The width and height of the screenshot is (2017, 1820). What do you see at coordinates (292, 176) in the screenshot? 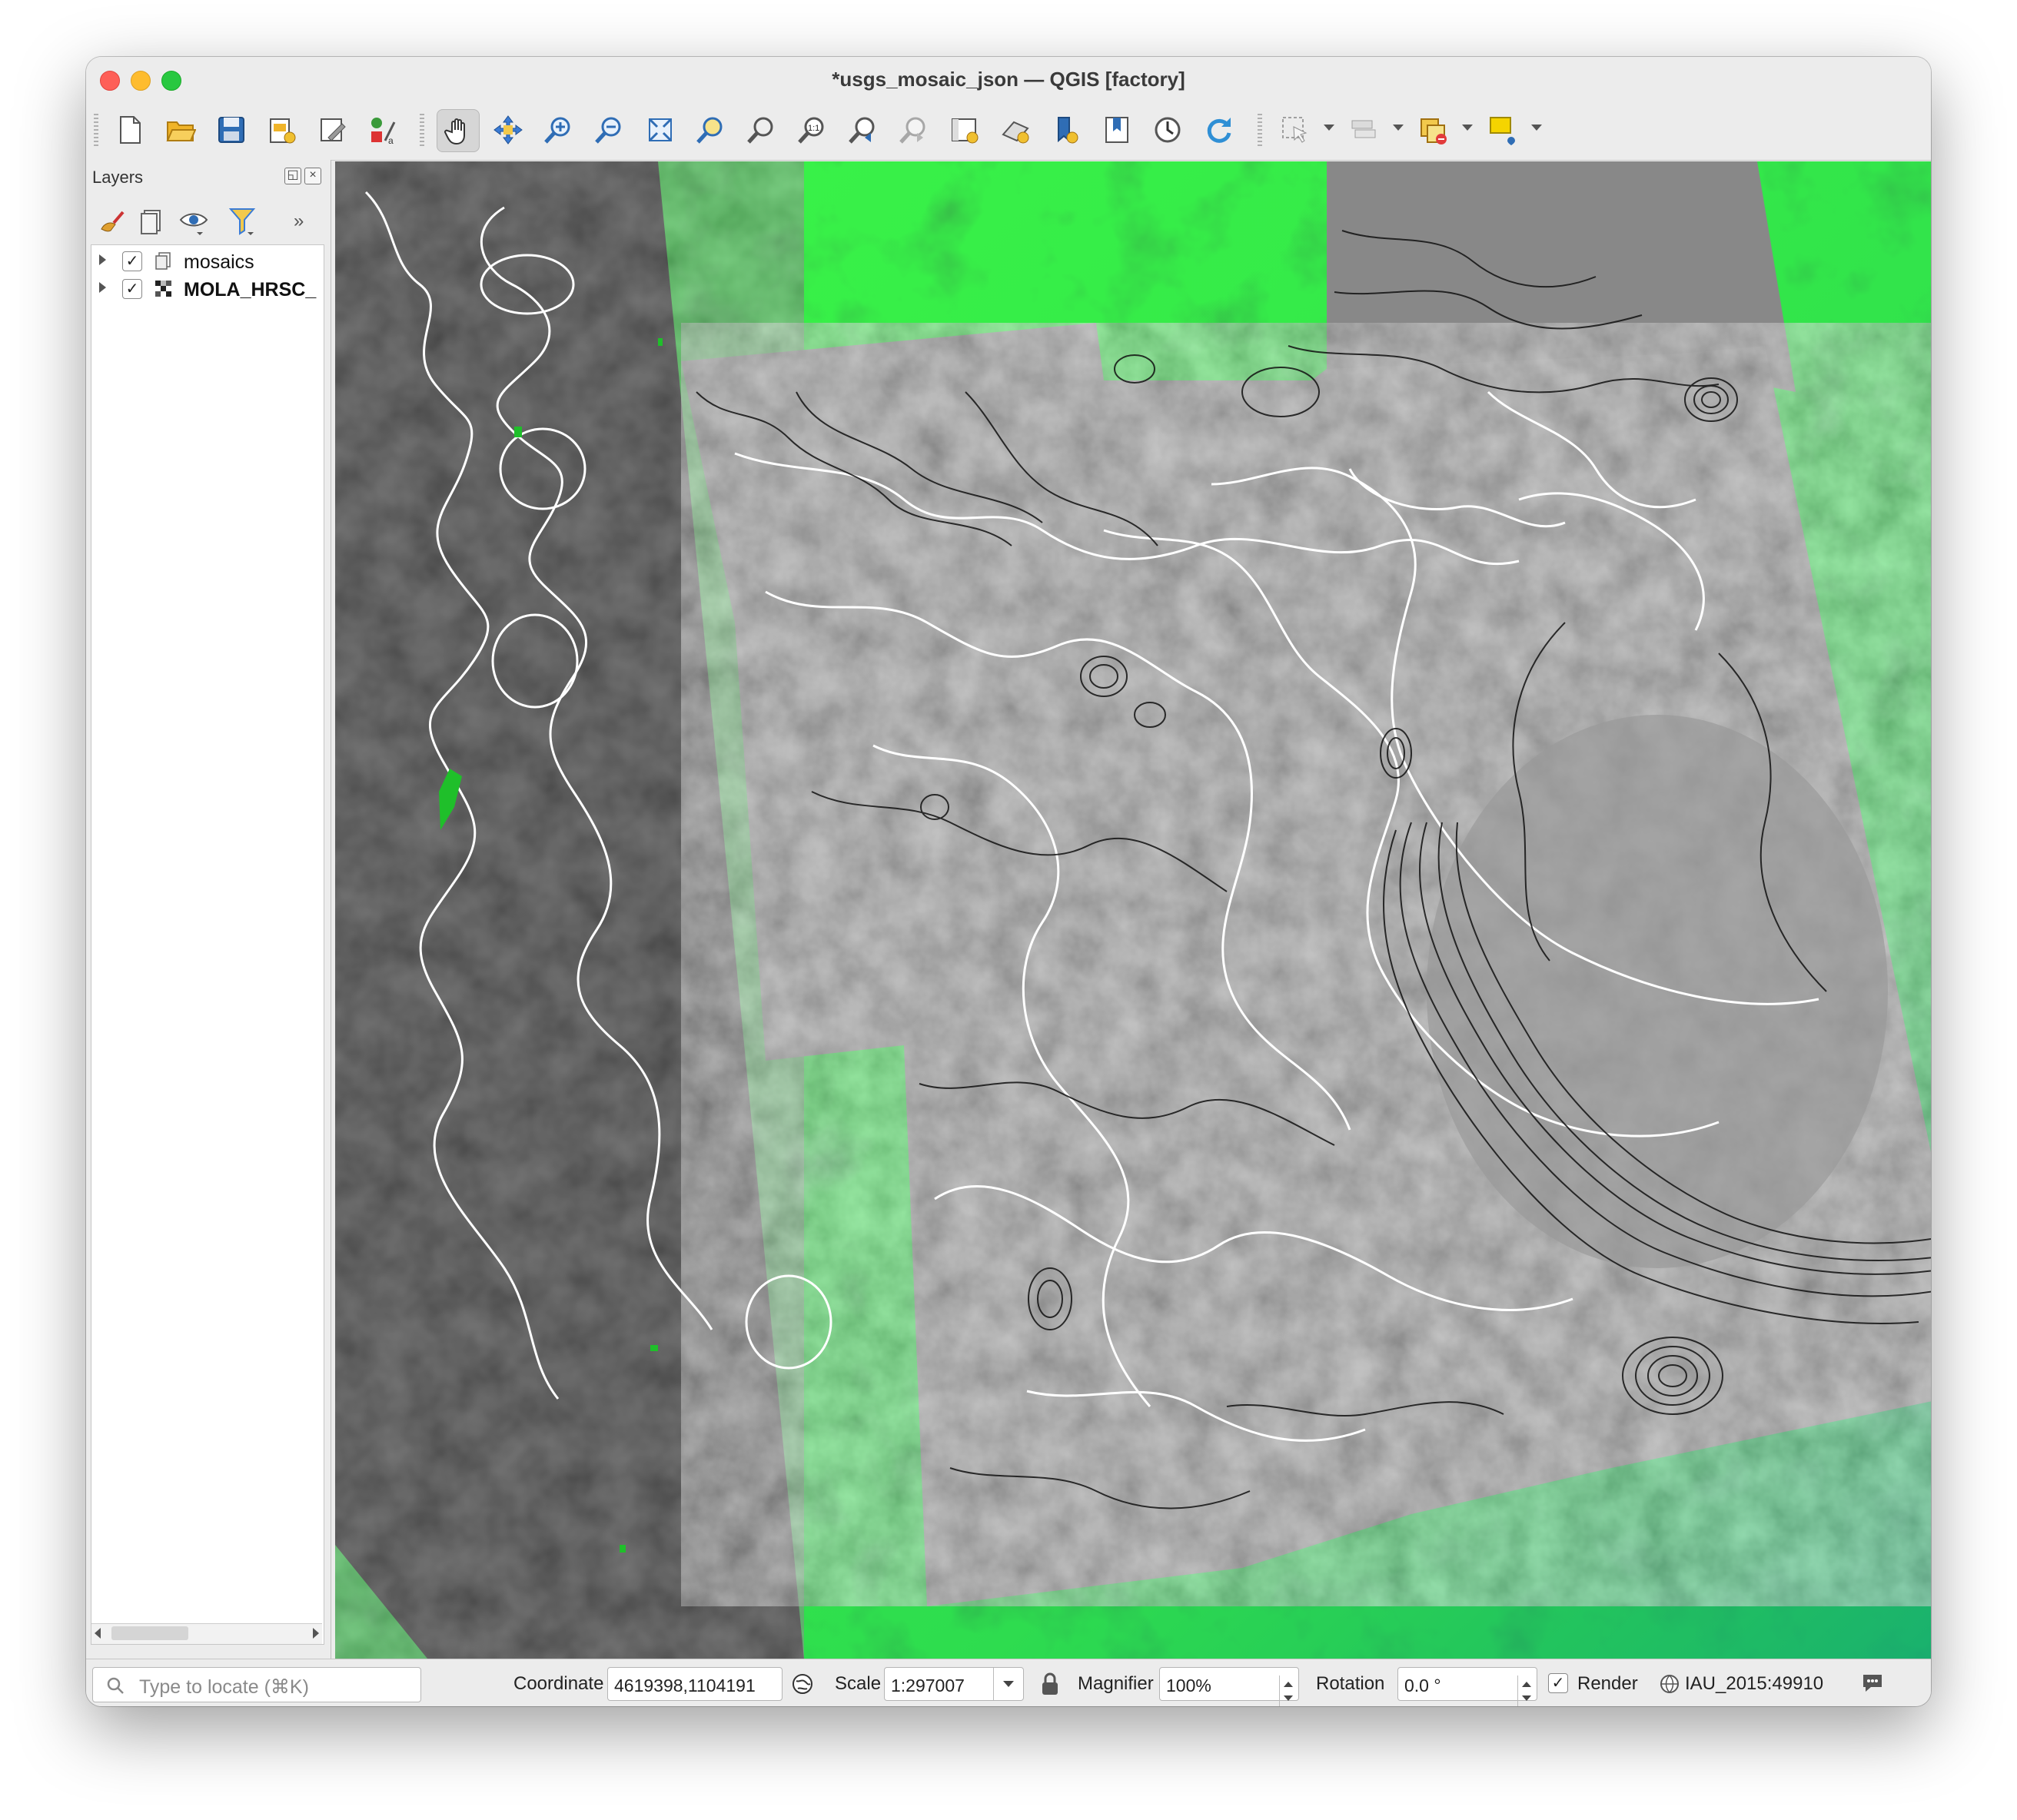
I see `float-panel-icon: ◱` at bounding box center [292, 176].